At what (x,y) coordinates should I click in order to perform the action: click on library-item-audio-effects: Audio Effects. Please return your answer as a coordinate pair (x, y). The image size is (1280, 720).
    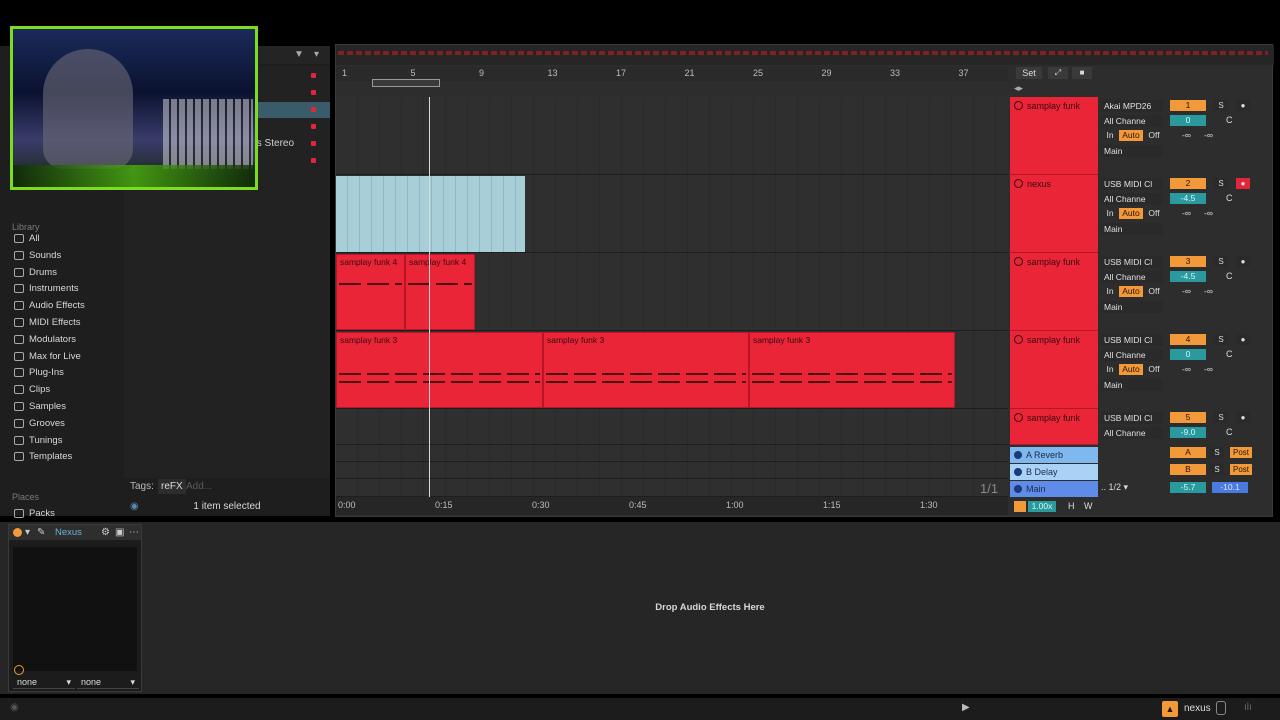
    Looking at the image, I should click on (49, 305).